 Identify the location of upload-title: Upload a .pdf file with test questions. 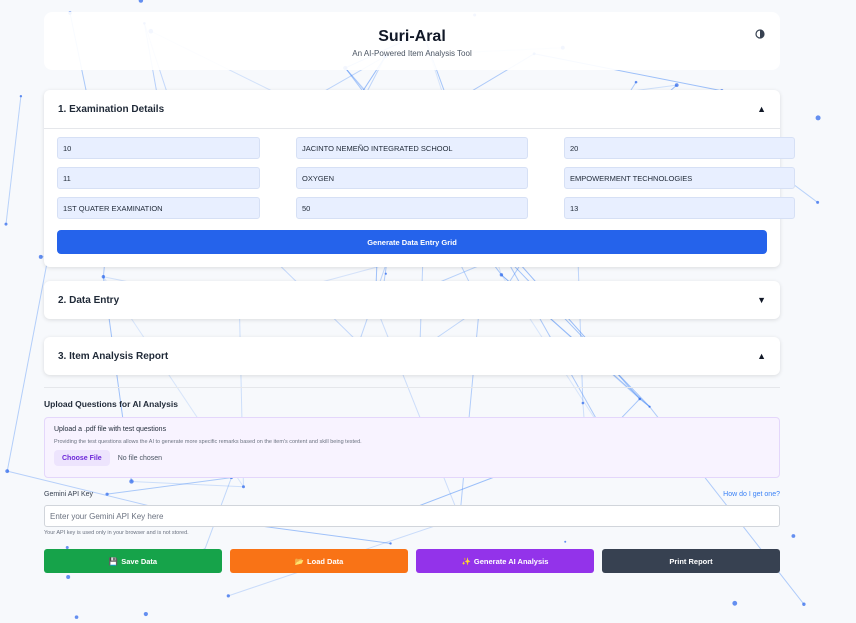
(110, 429).